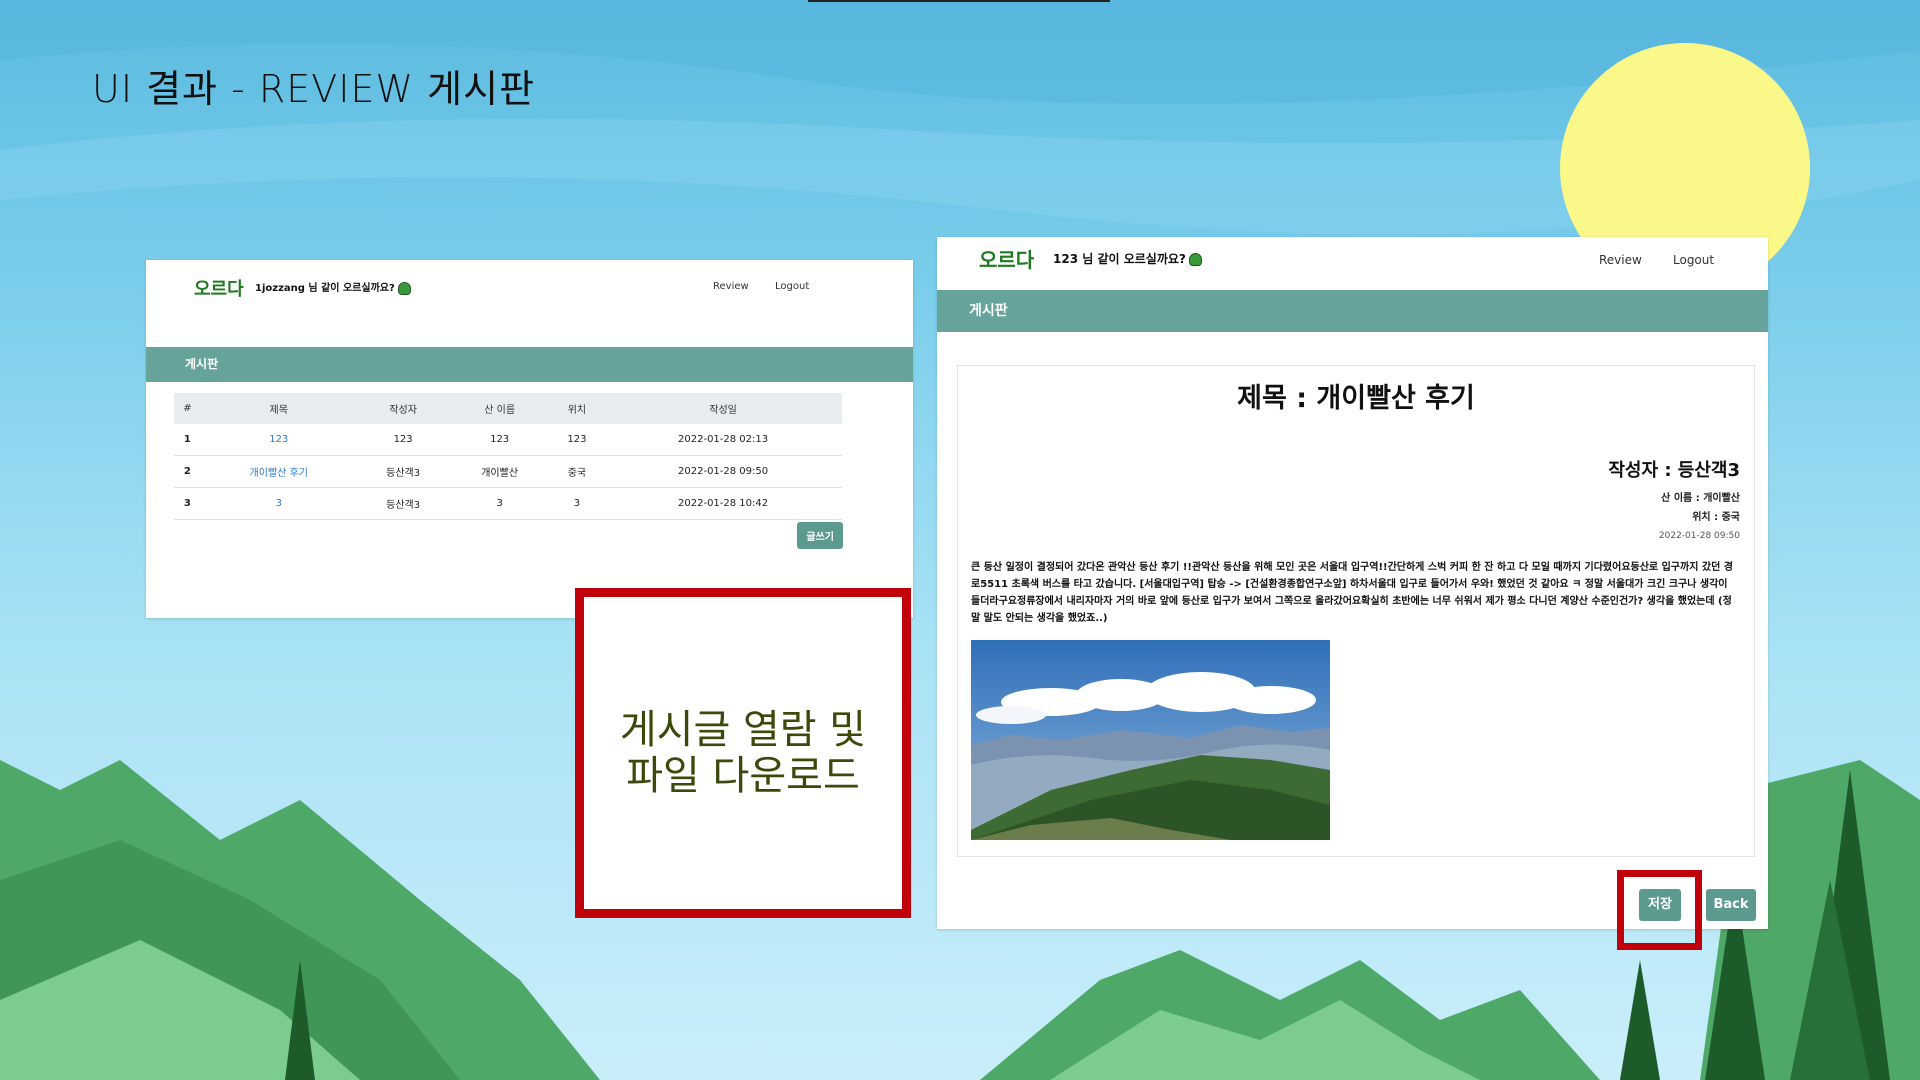 The width and height of the screenshot is (1920, 1080). What do you see at coordinates (1700, 498) in the screenshot?
I see `post-mountain: 산 이름 : 개이빨산` at bounding box center [1700, 498].